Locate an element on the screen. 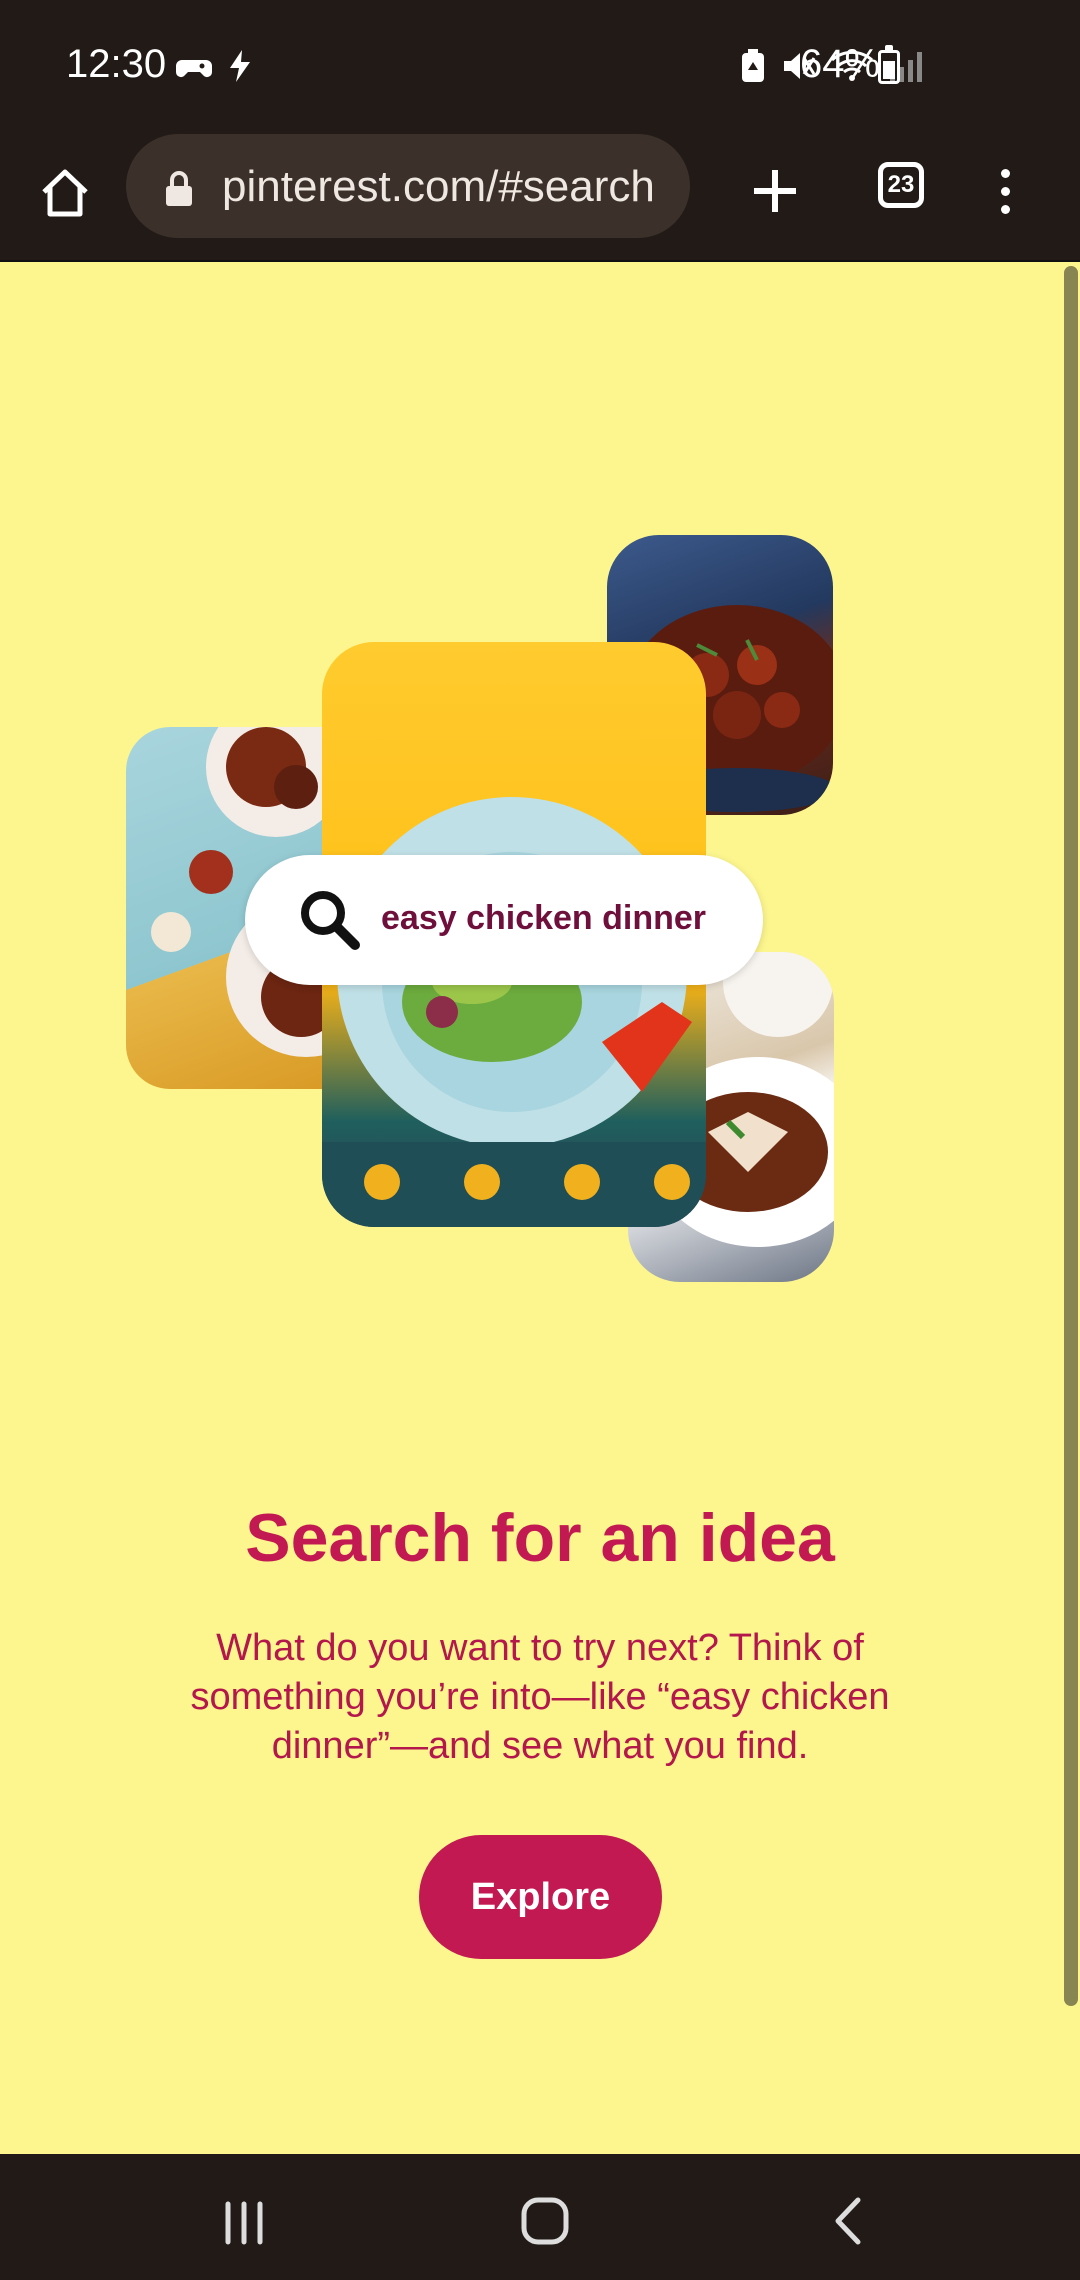 The height and width of the screenshot is (2280, 1080). battery-saver-icon is located at coordinates (753, 65).